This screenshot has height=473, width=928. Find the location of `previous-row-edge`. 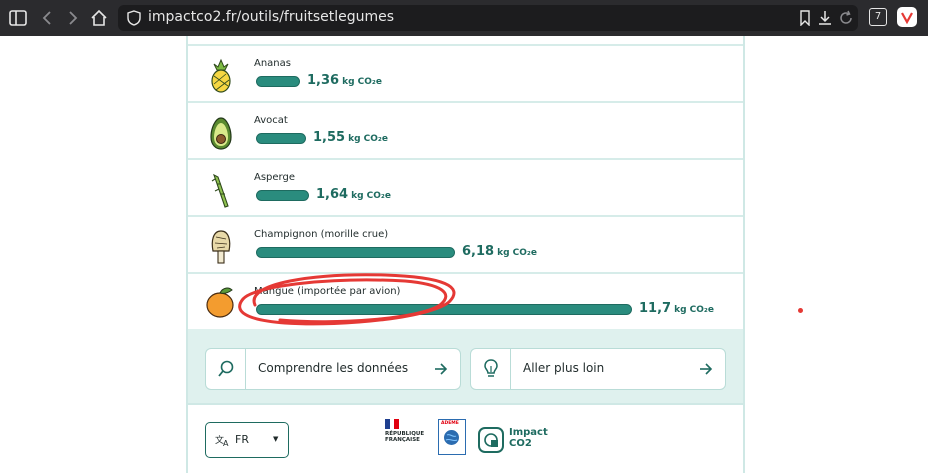

previous-row-edge is located at coordinates (465, 41).